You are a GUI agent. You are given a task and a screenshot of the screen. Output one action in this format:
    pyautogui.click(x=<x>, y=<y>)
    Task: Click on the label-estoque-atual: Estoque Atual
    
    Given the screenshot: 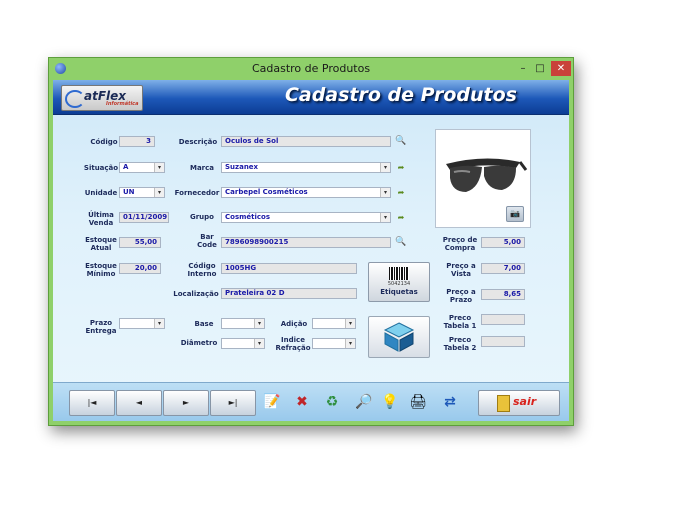 What is the action you would take?
    pyautogui.click(x=101, y=244)
    